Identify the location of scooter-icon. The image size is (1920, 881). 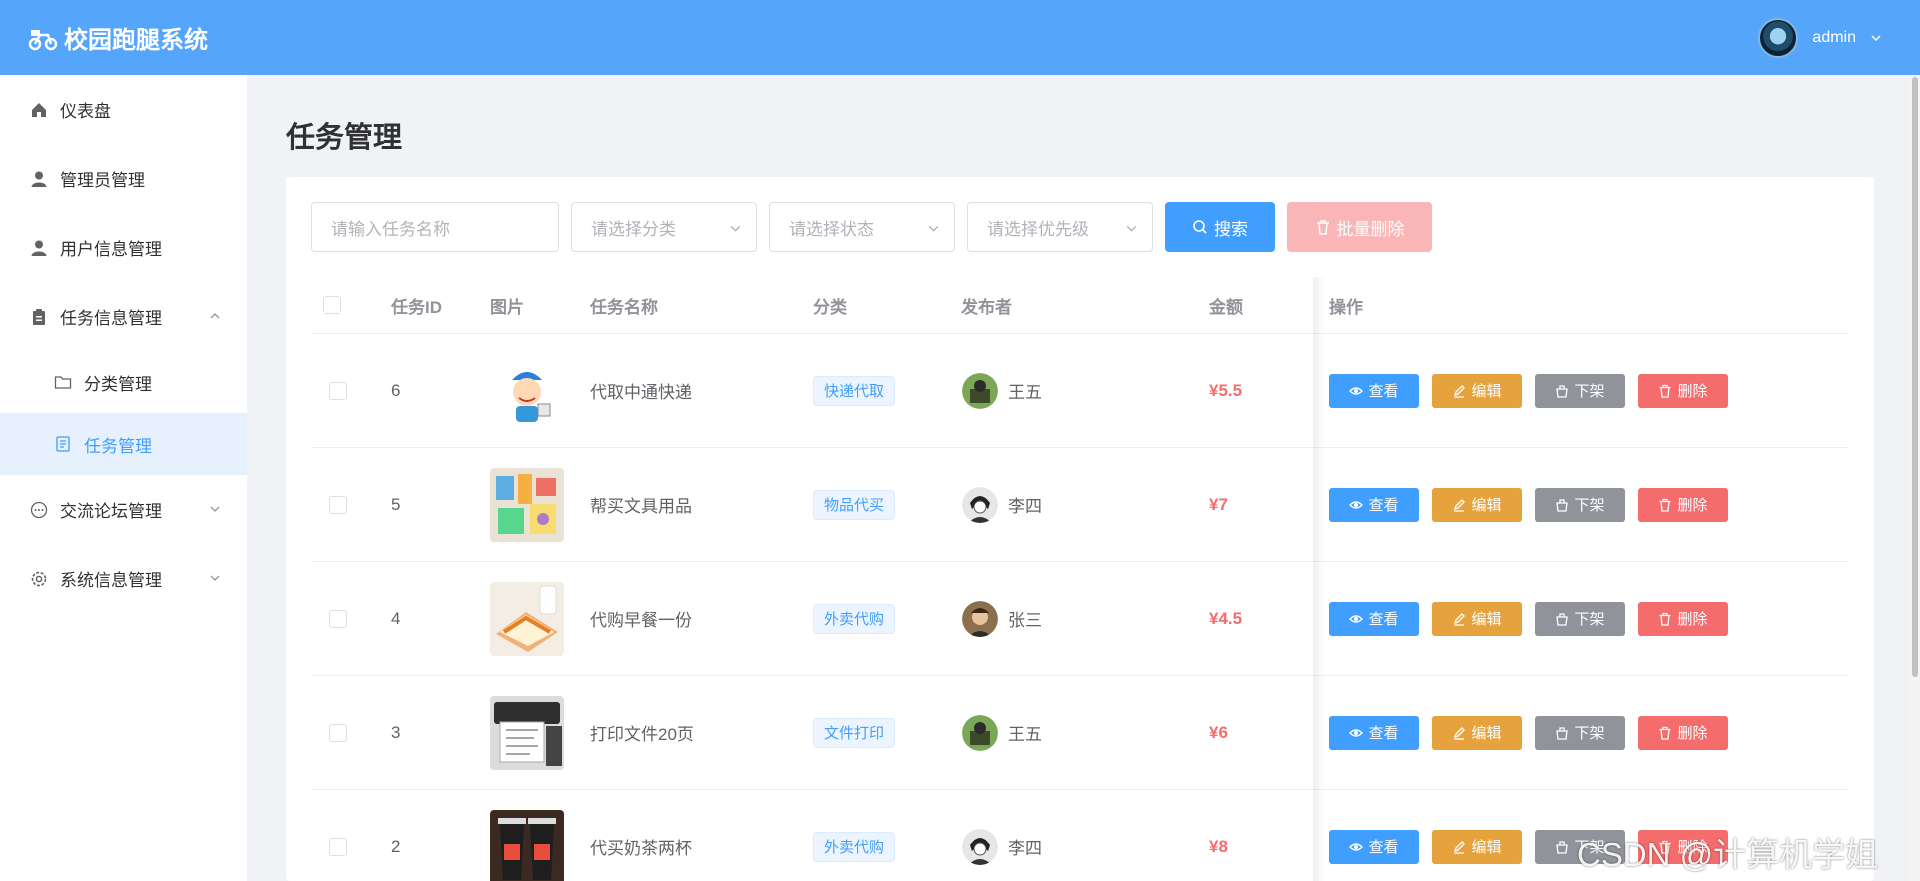
(43, 39).